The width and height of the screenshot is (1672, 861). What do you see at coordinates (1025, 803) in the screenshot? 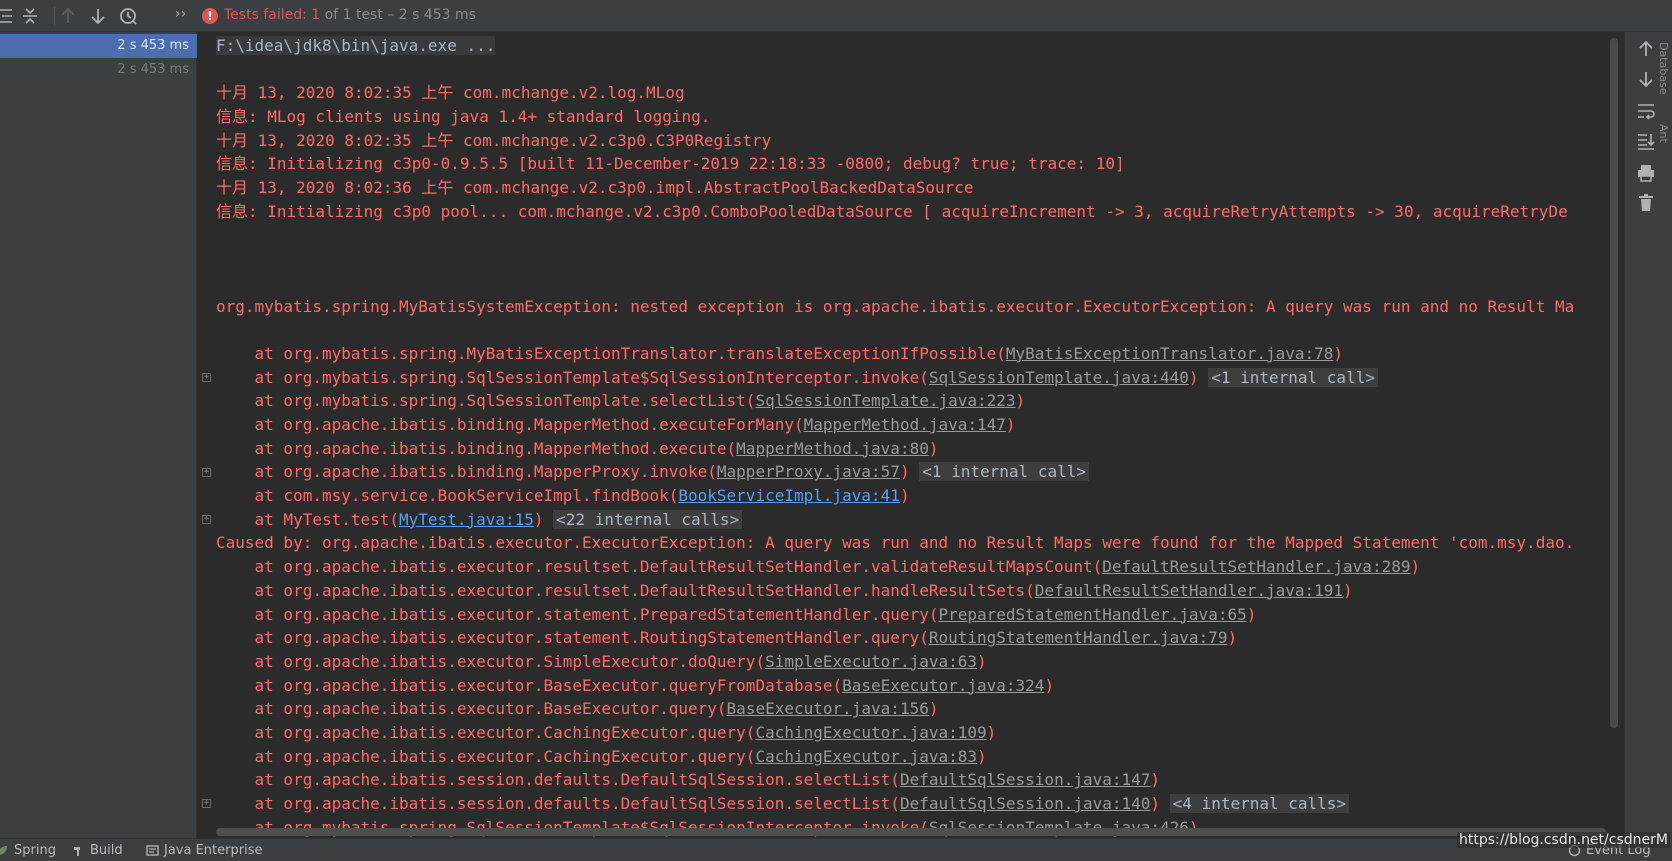
I see `stacktrace-source-link: DefaultSqlSession.java:140` at bounding box center [1025, 803].